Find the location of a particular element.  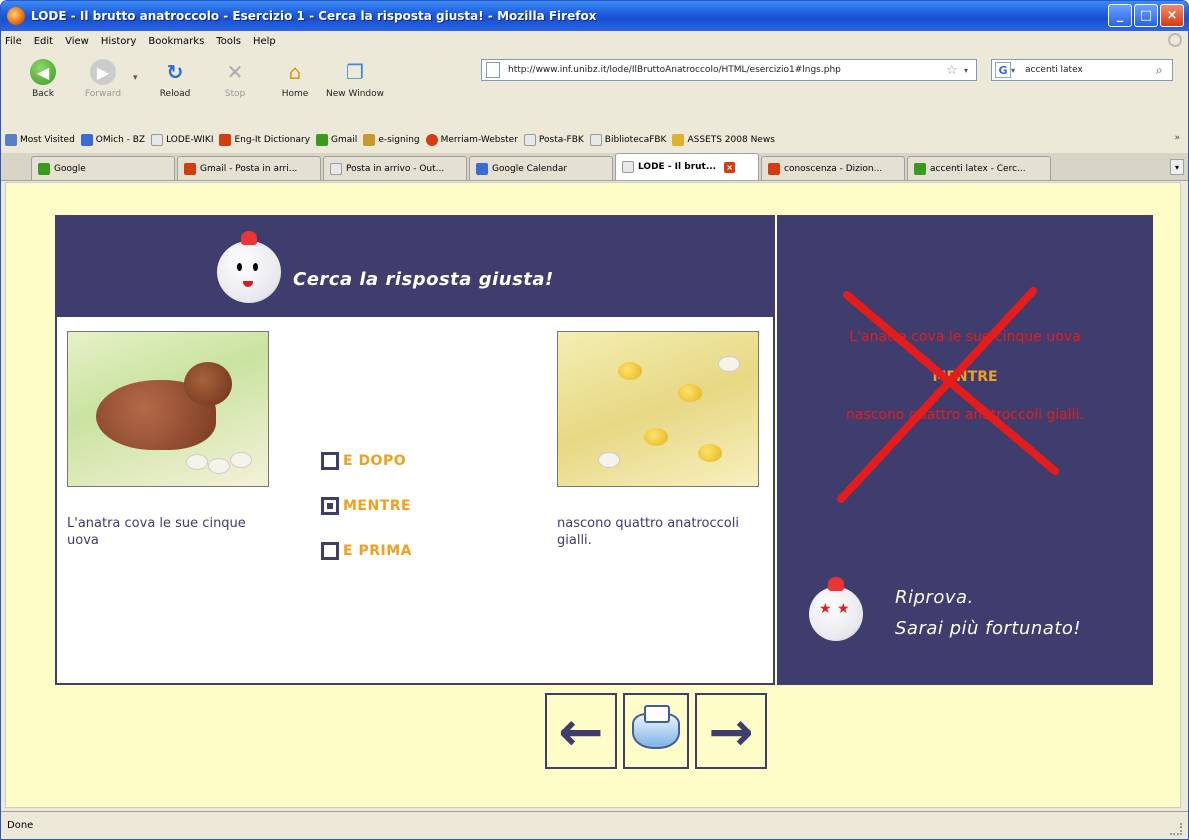

retry-message: Riprova. Sarai più fortunato! is located at coordinates (988, 613).